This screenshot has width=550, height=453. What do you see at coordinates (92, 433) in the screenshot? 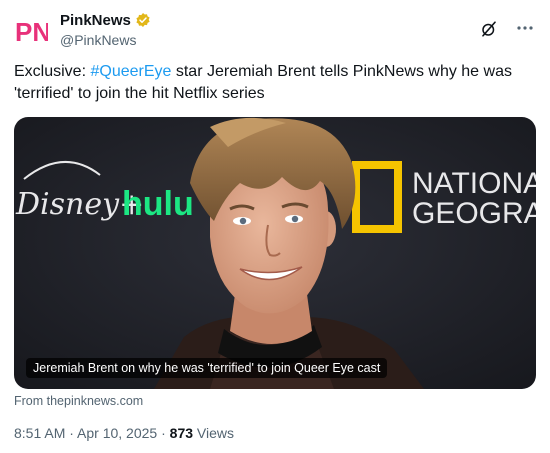
I see `timestamp: 8:51 AM · Apr 10, 2025 ·` at bounding box center [92, 433].